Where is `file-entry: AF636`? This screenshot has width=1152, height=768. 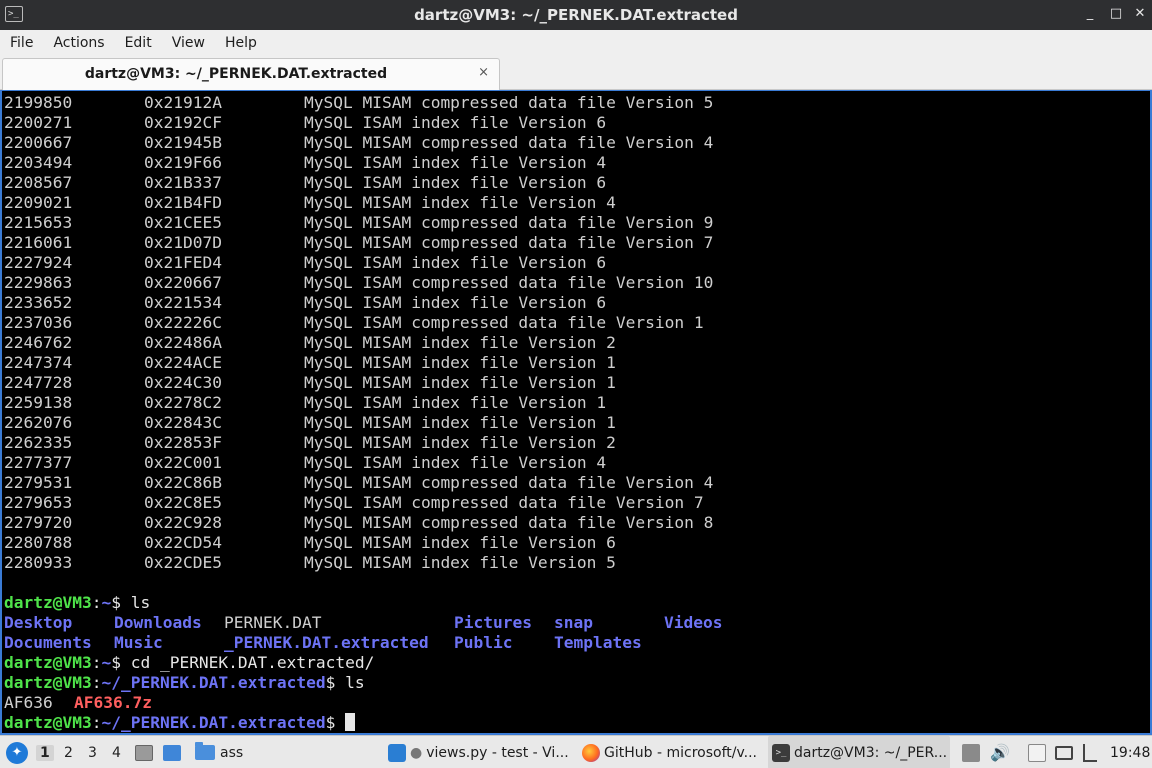 file-entry: AF636 is located at coordinates (28, 702).